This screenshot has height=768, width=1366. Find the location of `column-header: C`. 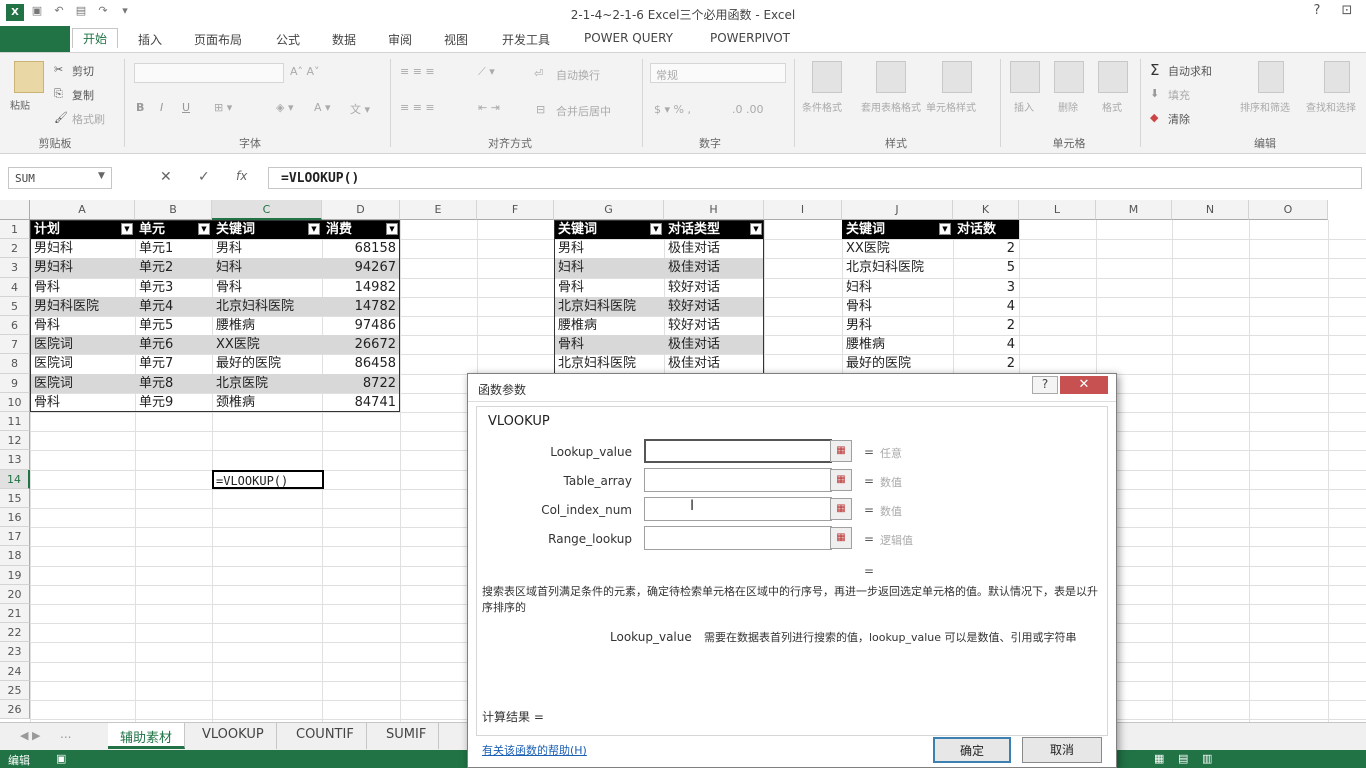

column-header: C is located at coordinates (267, 210).